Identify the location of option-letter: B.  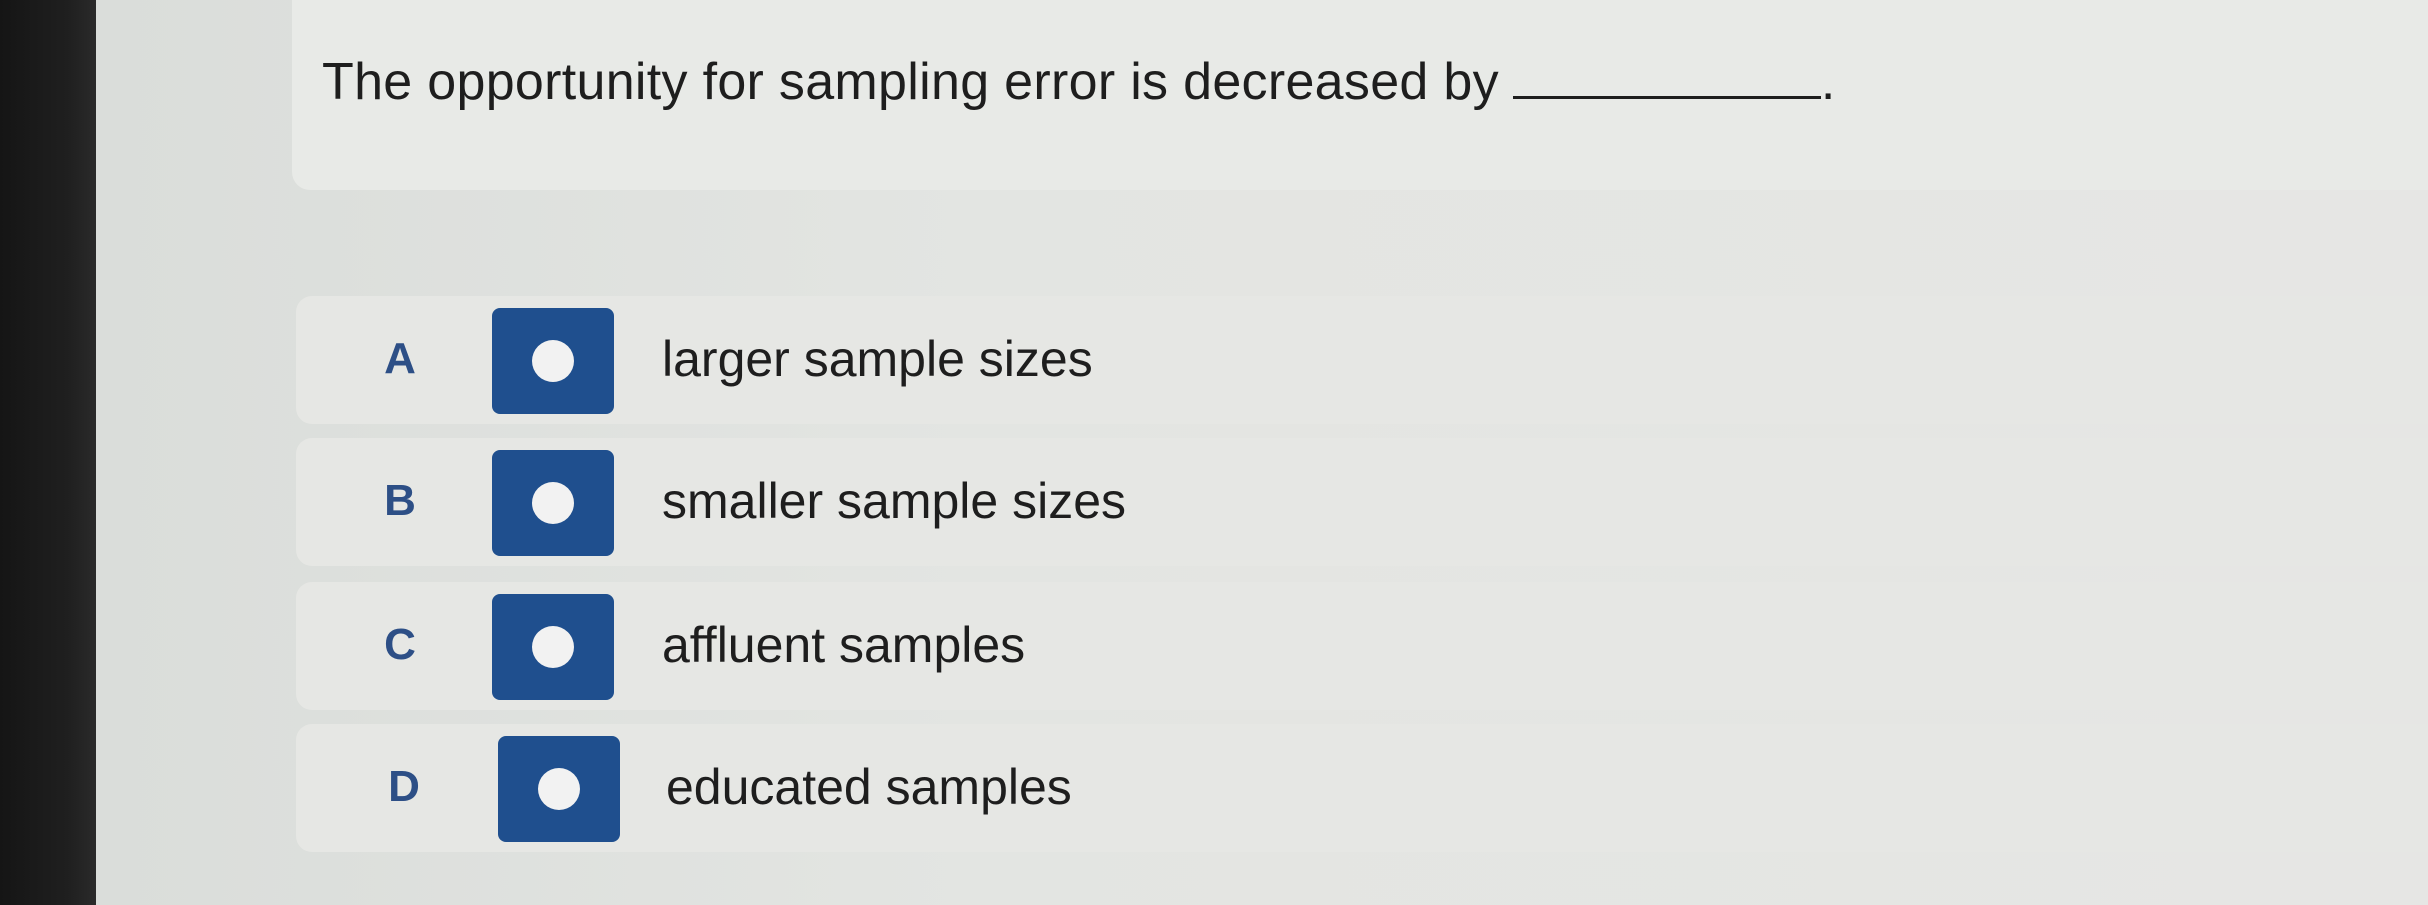
(400, 500).